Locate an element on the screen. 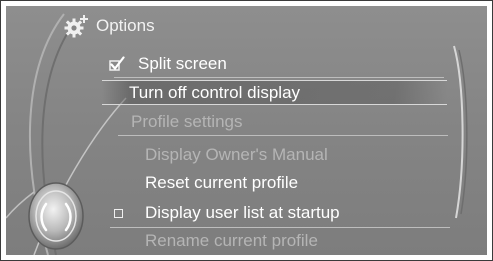  menu-item-display-user-list: Display user list at startup is located at coordinates (246, 213).